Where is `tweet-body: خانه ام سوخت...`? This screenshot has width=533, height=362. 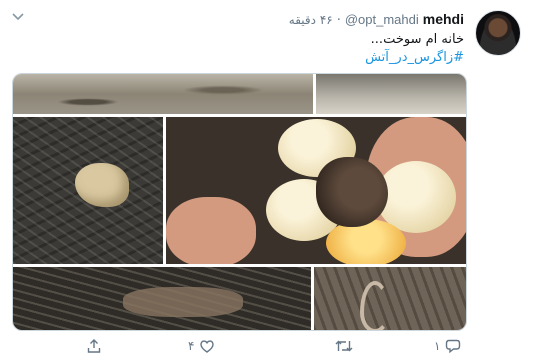
tweet-body: خانه ام سوخت... is located at coordinates (417, 39).